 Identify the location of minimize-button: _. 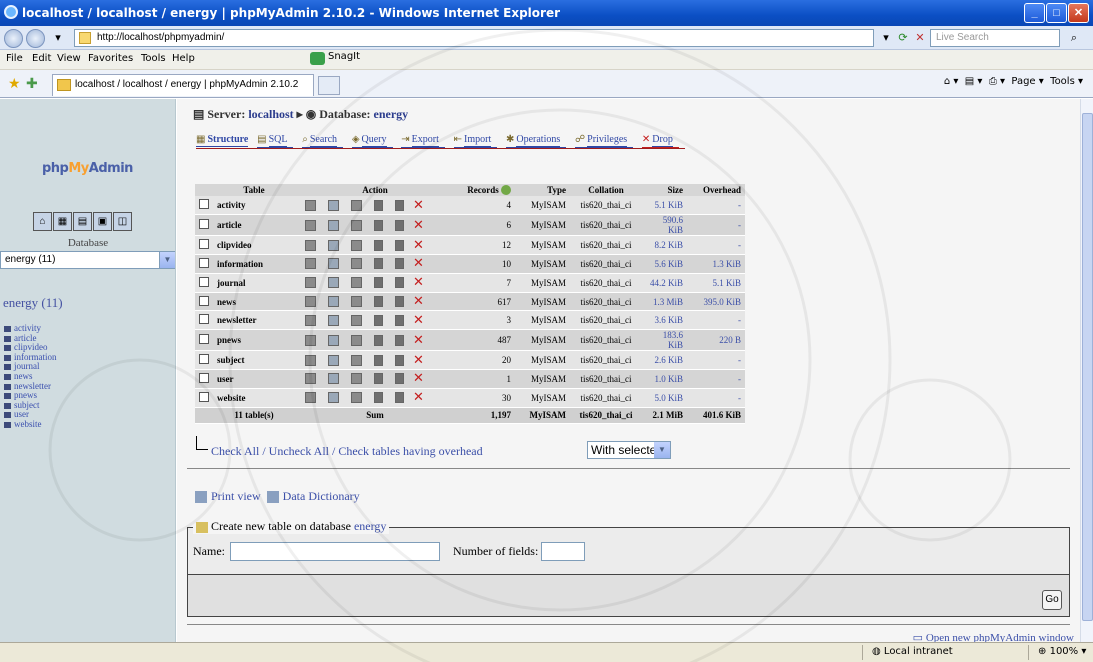
(1034, 13).